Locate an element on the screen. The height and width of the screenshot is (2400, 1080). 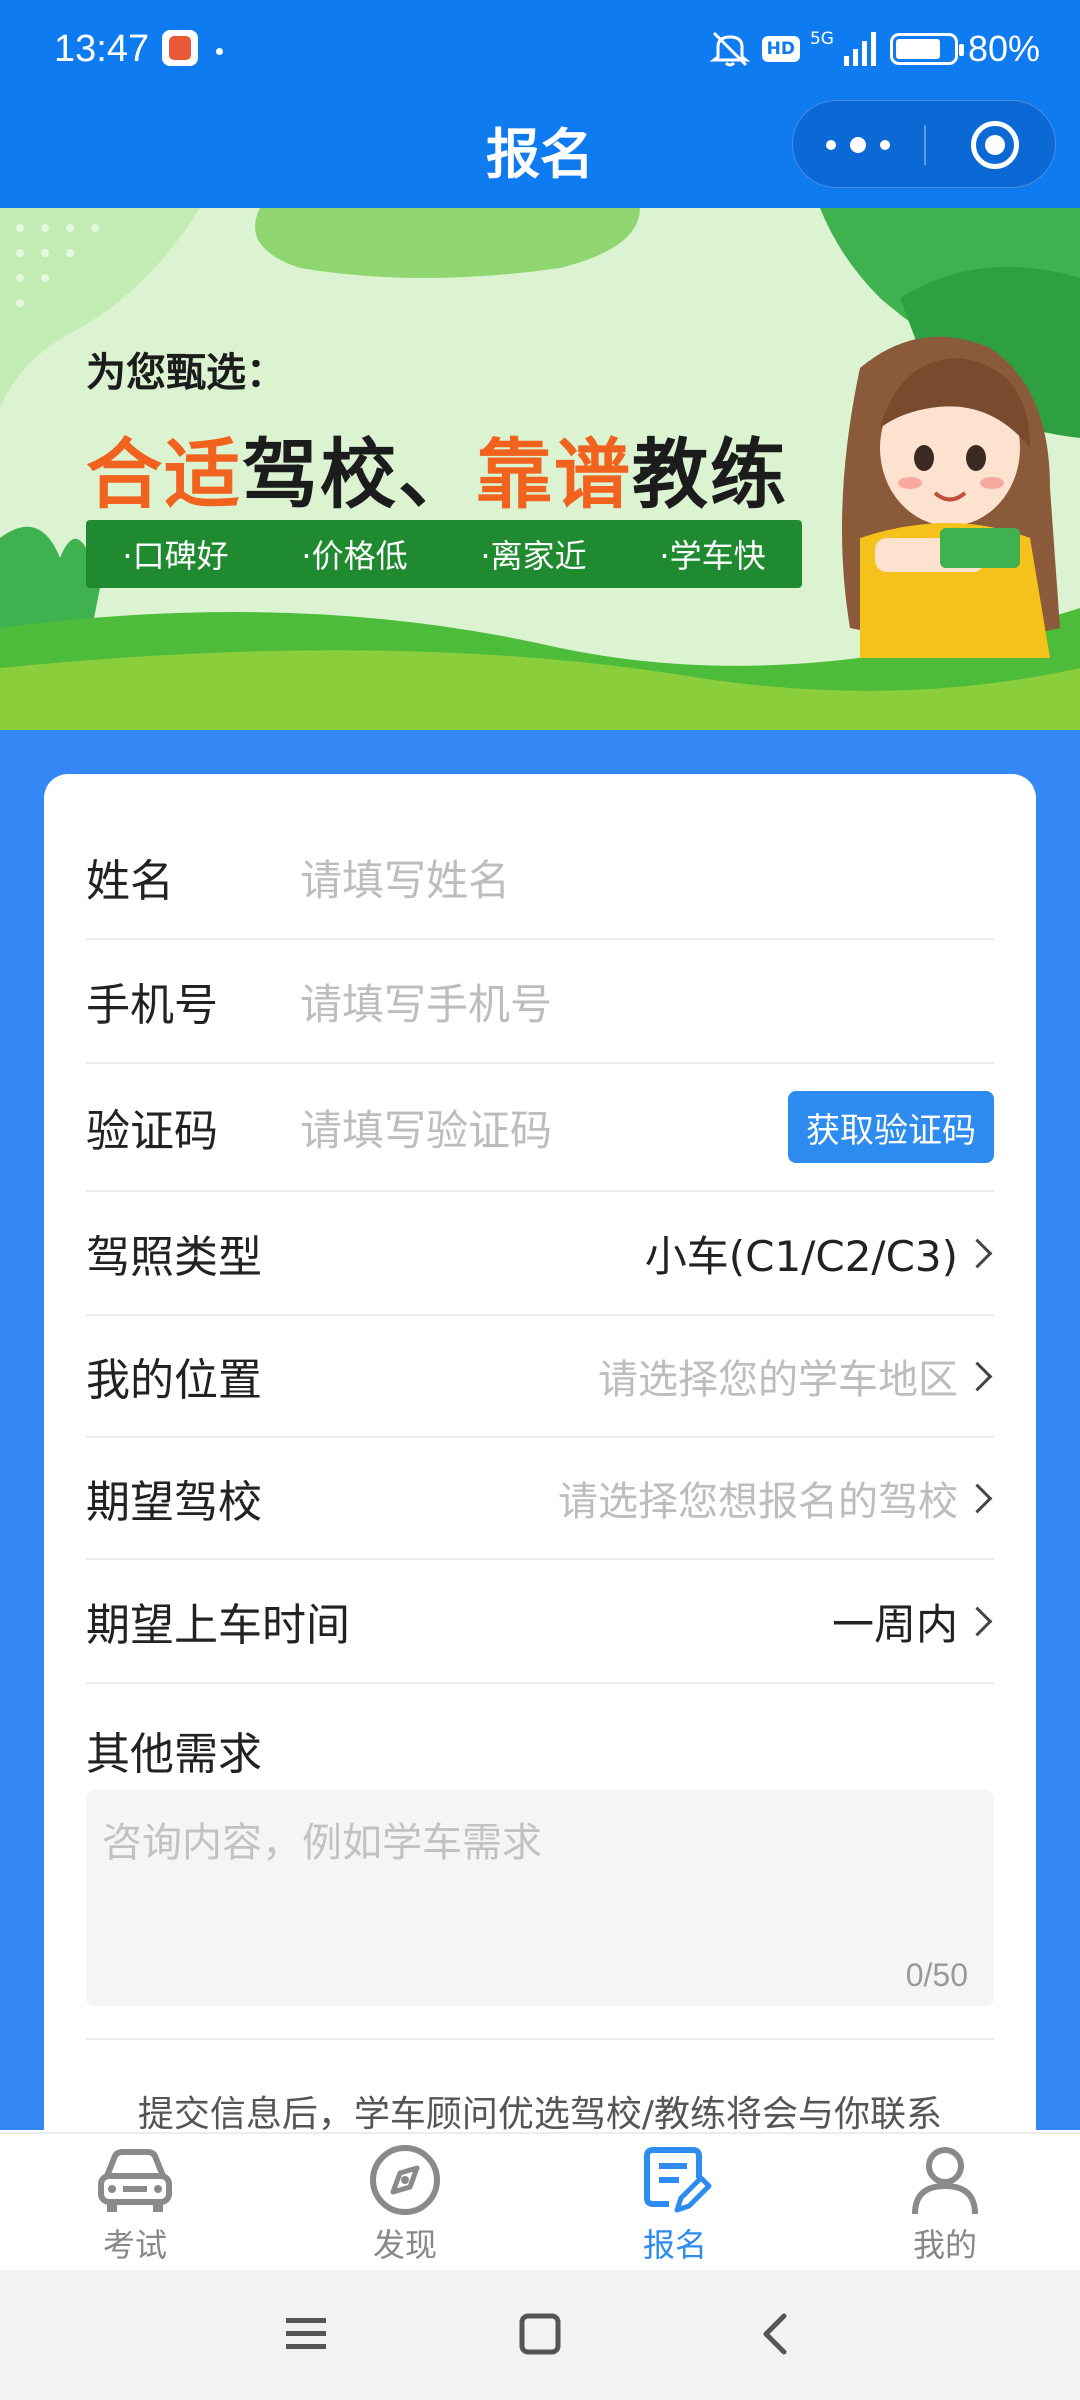
char-counter: 0/50 is located at coordinates (936, 1975).